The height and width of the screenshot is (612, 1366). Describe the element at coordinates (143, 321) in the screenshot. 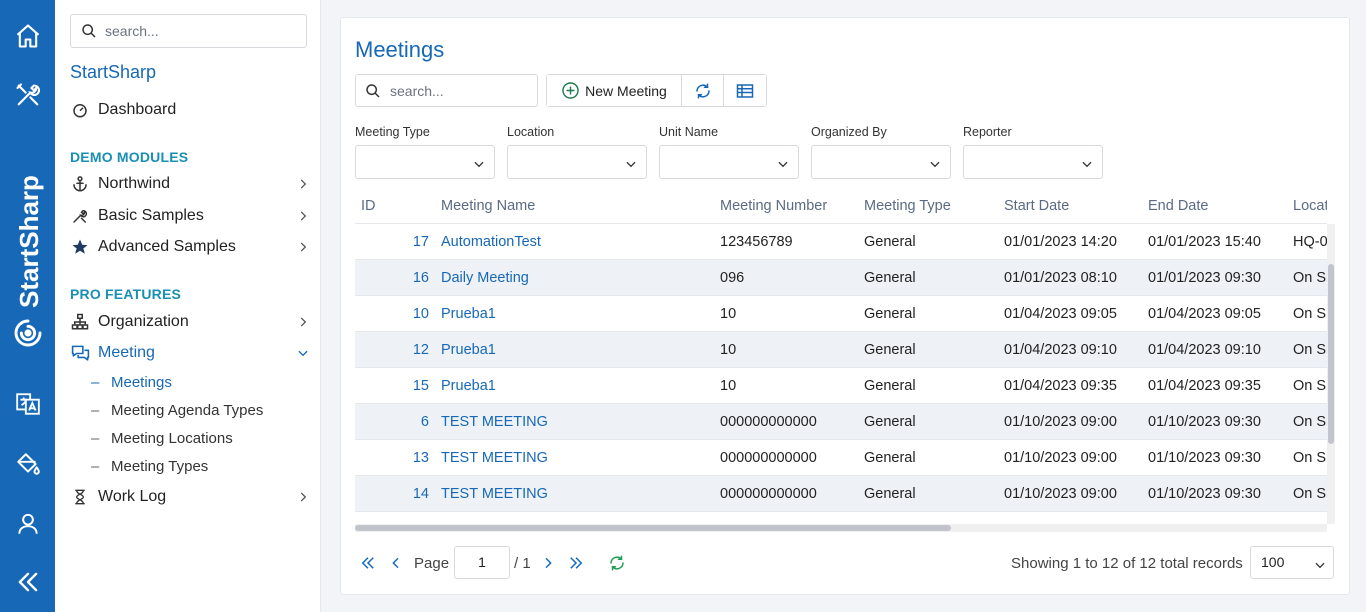

I see `nav-item-organization-label: Organization` at that location.